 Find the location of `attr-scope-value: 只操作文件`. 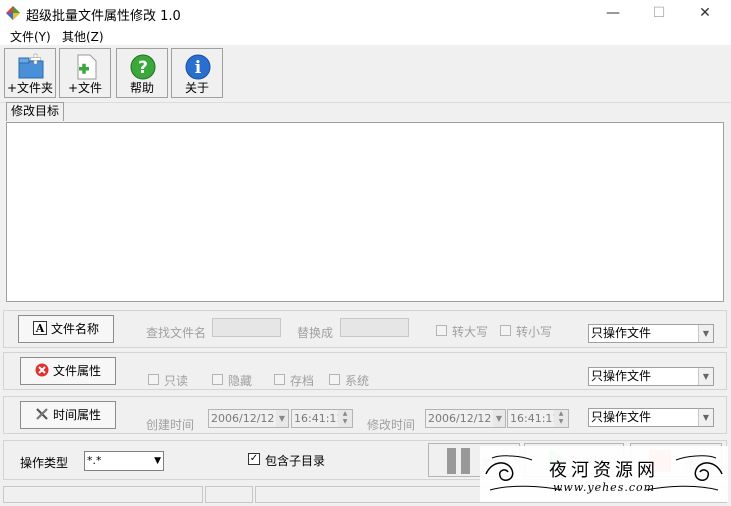

attr-scope-value: 只操作文件 is located at coordinates (621, 376).